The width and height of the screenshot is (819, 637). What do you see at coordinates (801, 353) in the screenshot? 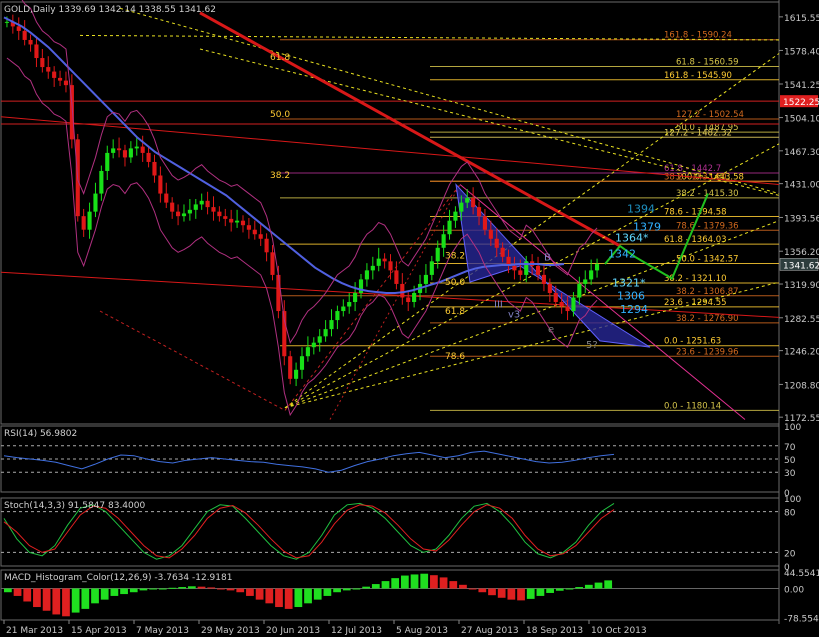
I see `main-y-tick-label: 1246.20` at bounding box center [801, 353].